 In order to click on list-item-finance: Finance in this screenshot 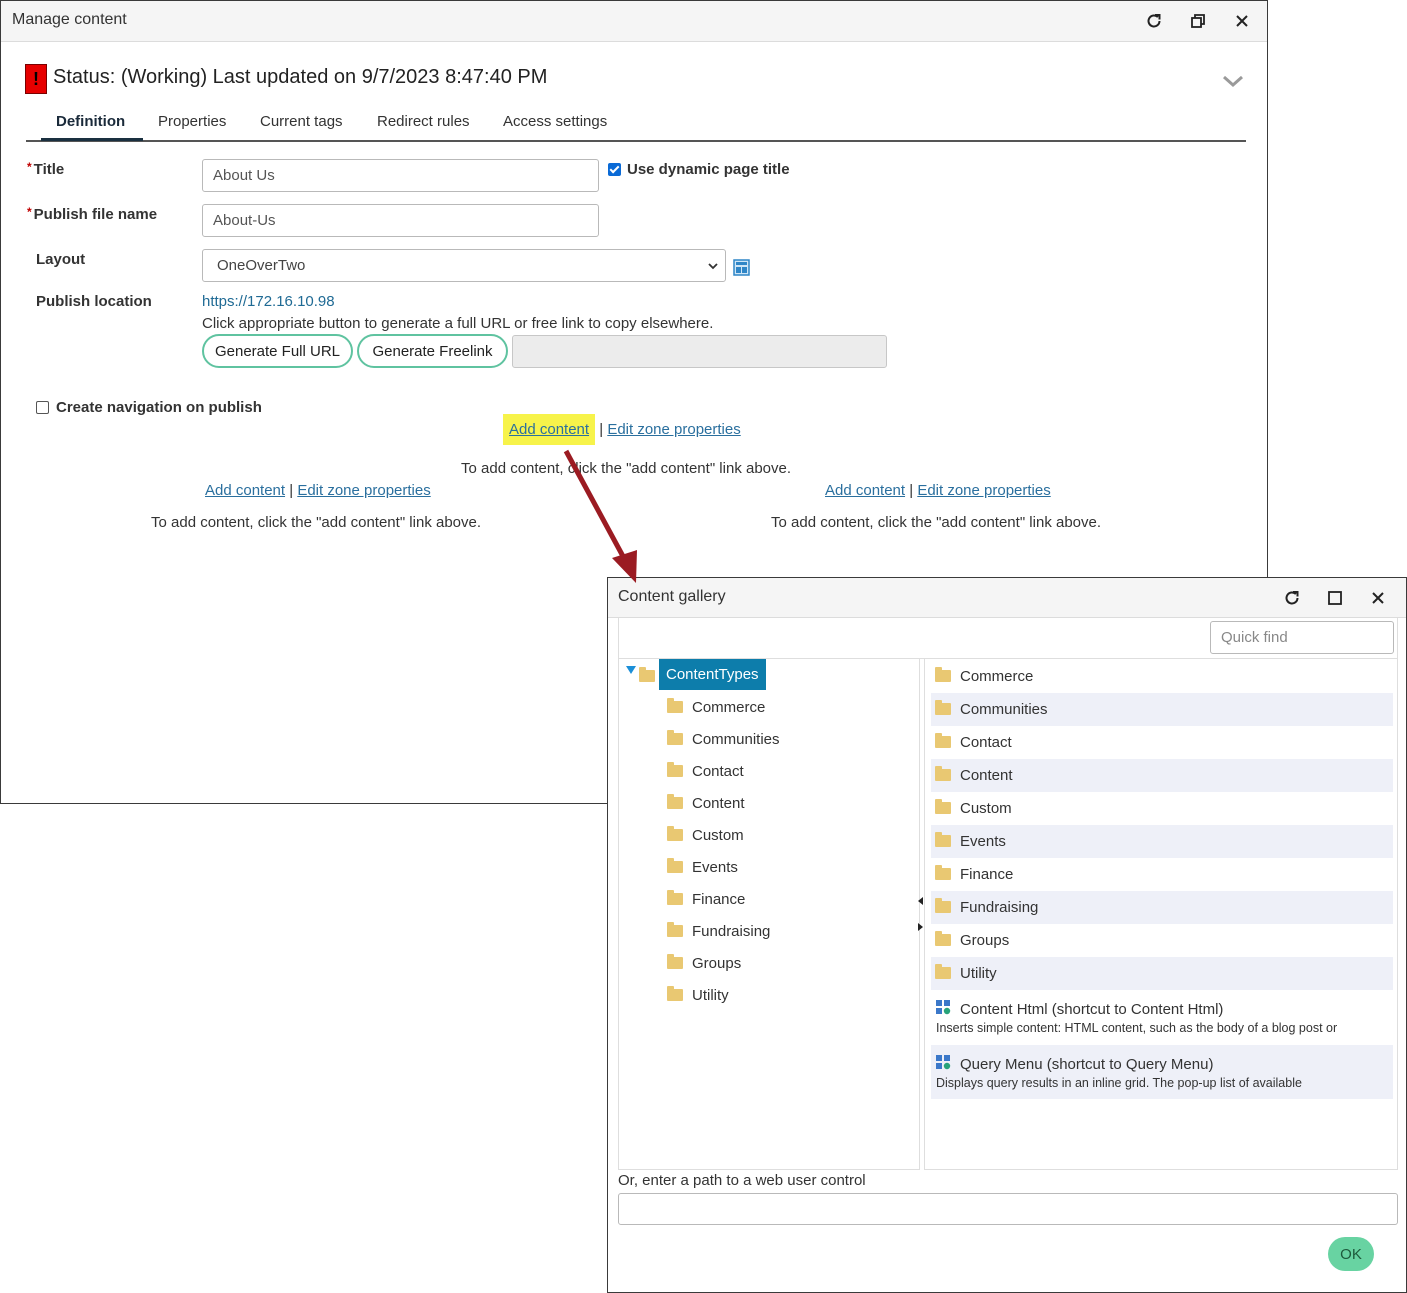, I will do `click(1162, 874)`.